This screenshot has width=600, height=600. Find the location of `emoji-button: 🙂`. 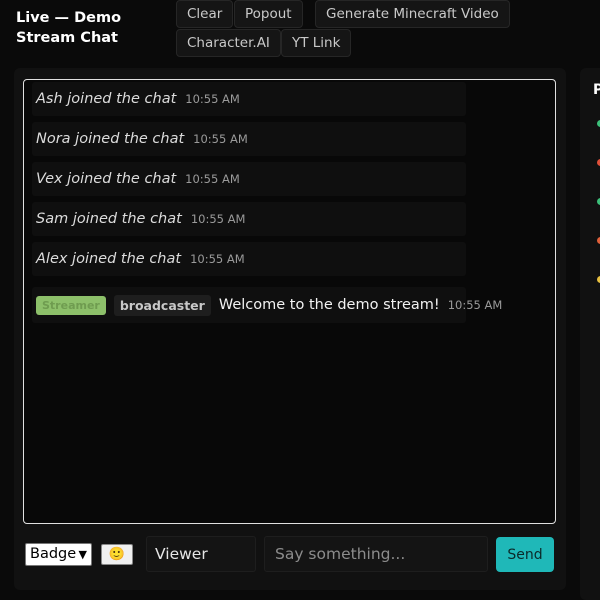

emoji-button: 🙂 is located at coordinates (117, 554).